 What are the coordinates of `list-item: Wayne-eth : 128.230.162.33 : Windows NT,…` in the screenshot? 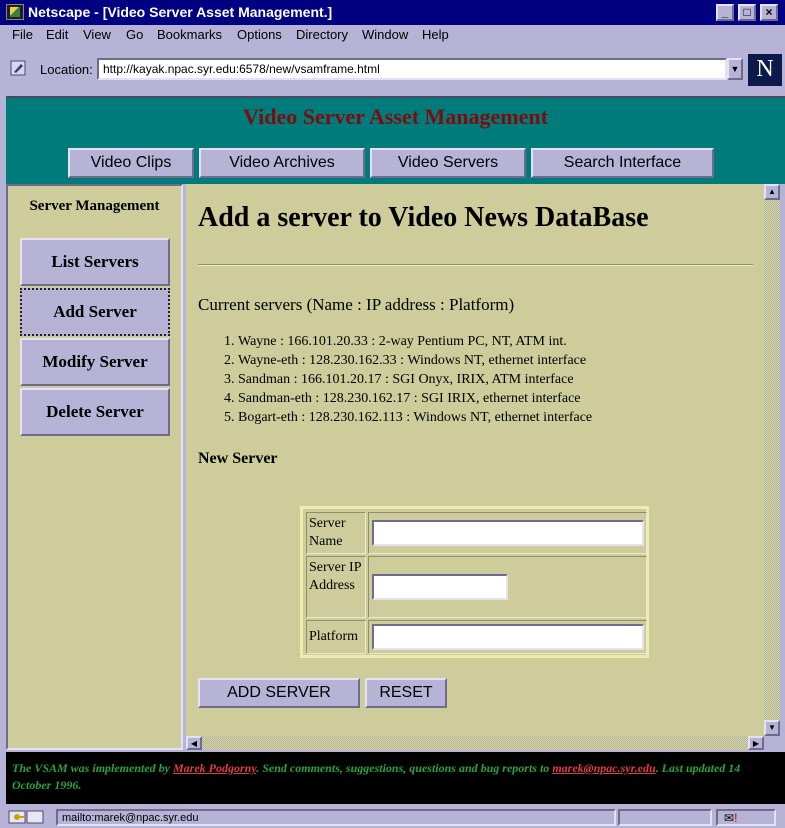 It's located at (415, 361).